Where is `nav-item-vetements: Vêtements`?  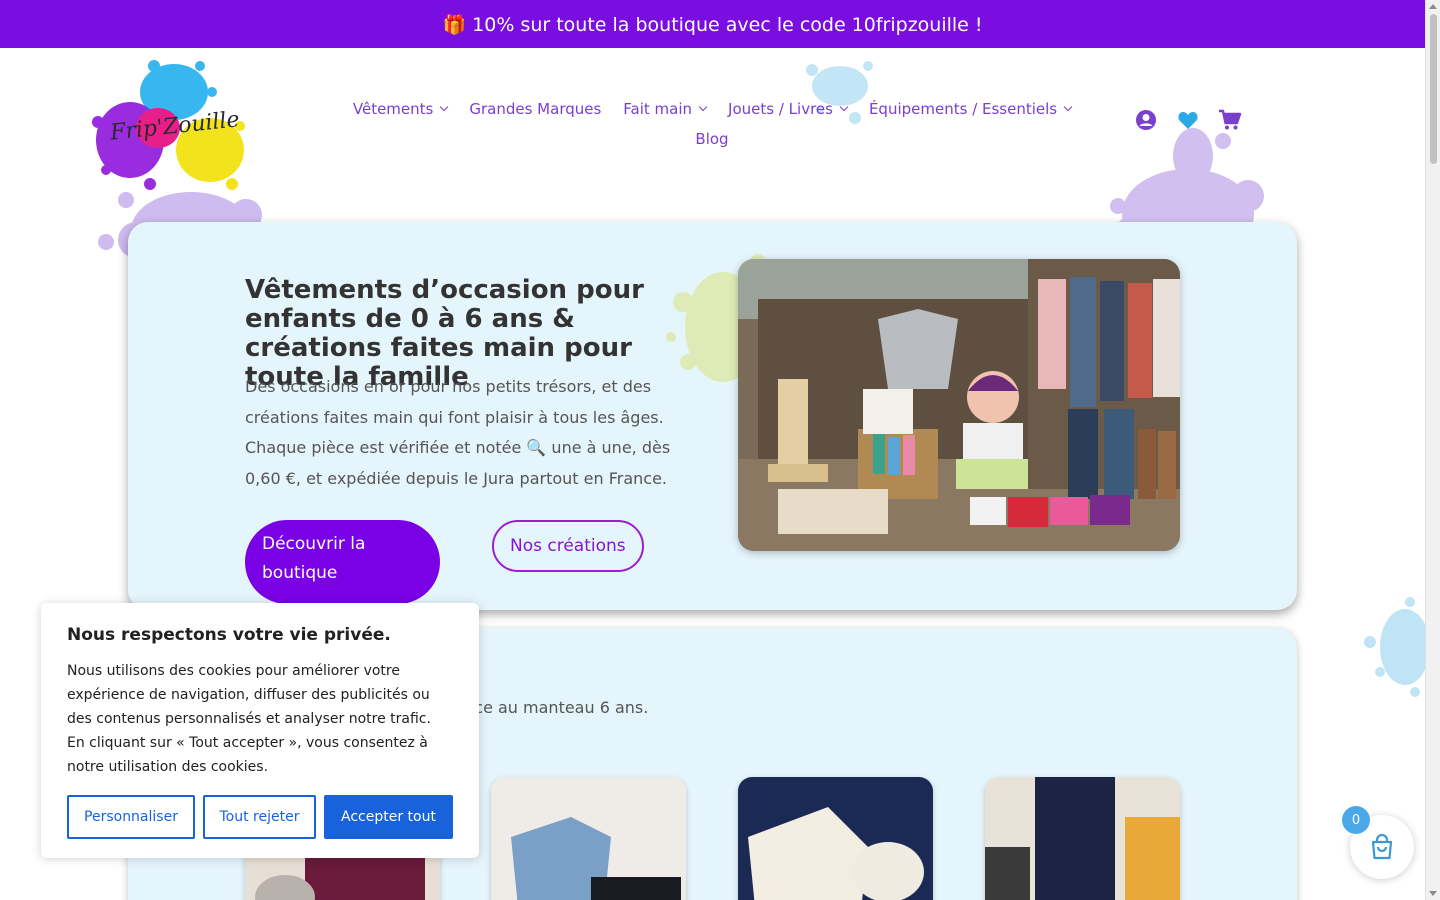
nav-item-vetements: Vêtements is located at coordinates (400, 109).